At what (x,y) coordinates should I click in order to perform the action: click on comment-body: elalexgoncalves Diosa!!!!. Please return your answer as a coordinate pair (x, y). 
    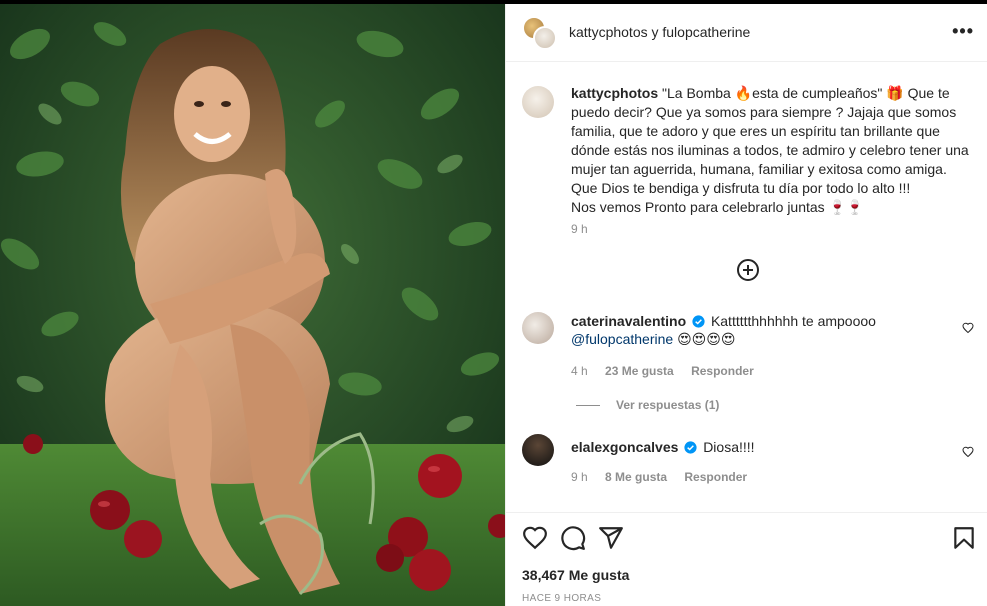
    Looking at the image, I should click on (761, 447).